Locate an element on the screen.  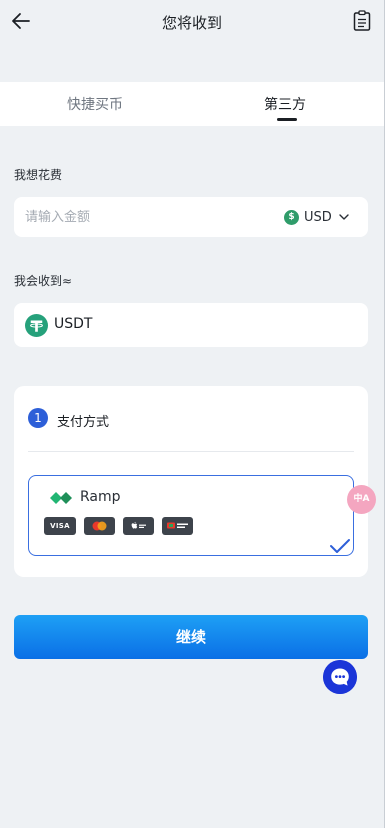
divider is located at coordinates (191, 451).